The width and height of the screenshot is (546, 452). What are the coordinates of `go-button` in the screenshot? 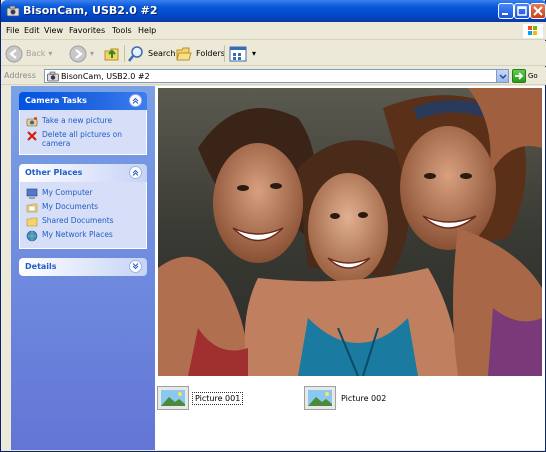 It's located at (519, 76).